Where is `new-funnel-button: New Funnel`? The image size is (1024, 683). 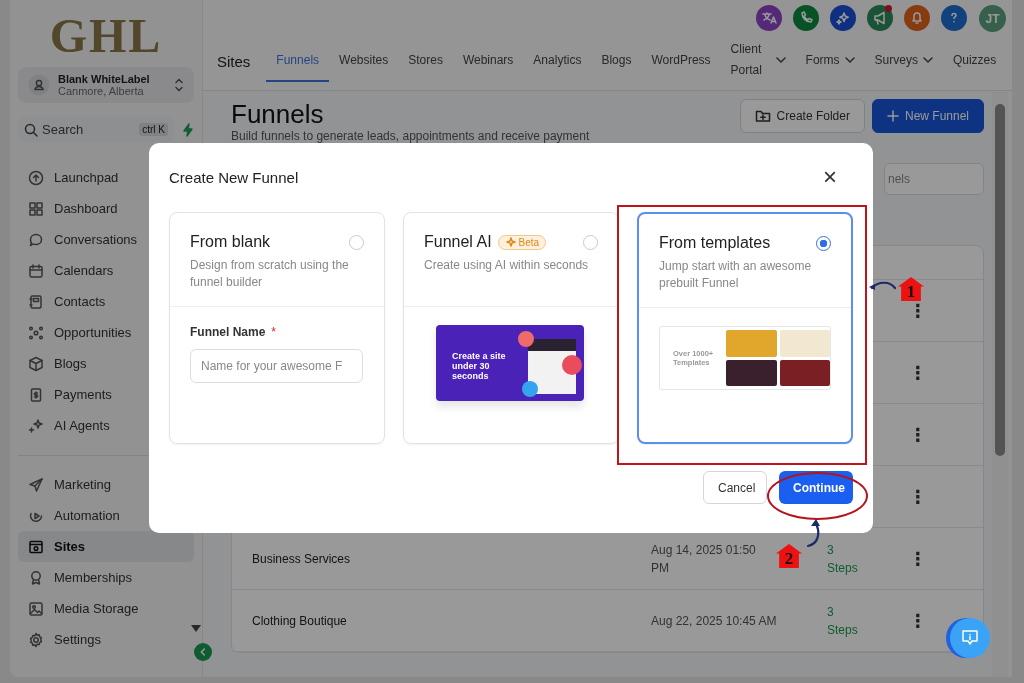
new-funnel-button: New Funnel is located at coordinates (927, 116).